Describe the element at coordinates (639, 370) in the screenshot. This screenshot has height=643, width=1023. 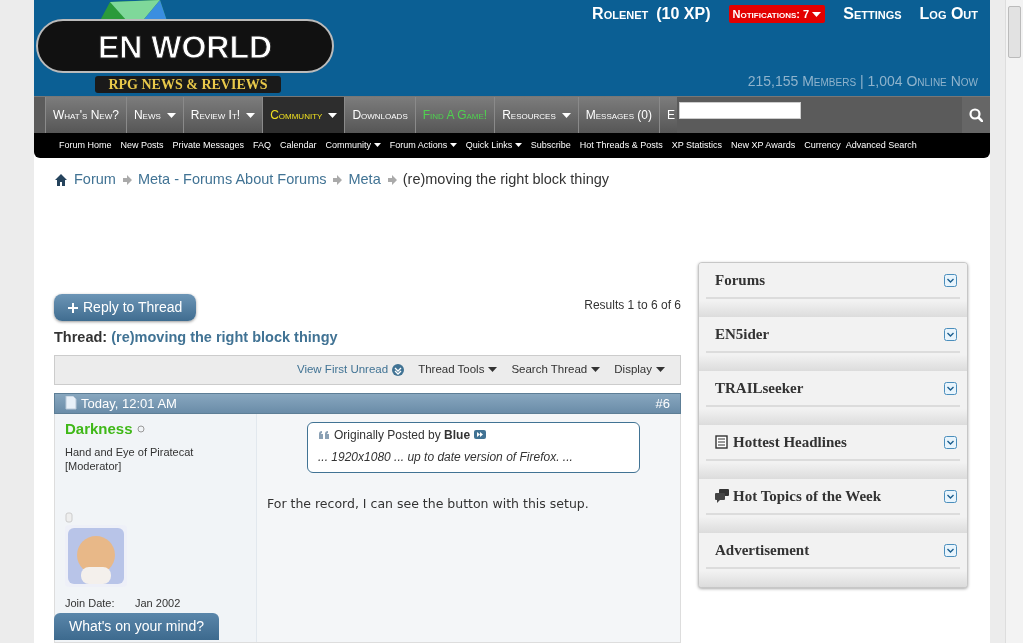
I see `toolbar-menu: Display` at that location.